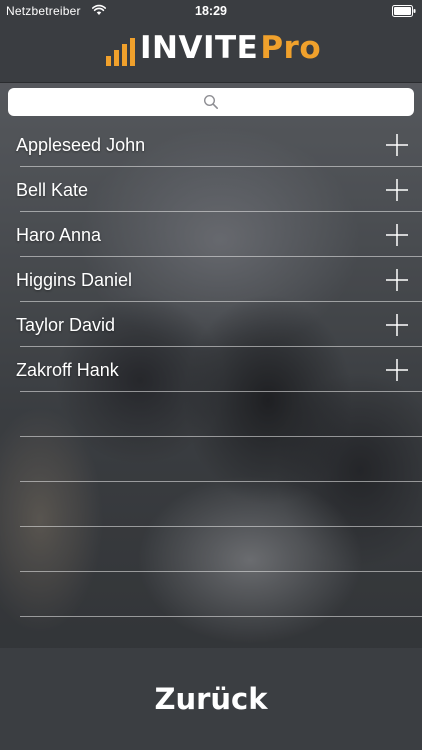  What do you see at coordinates (81, 145) in the screenshot?
I see `contact-name: Appleseed John` at bounding box center [81, 145].